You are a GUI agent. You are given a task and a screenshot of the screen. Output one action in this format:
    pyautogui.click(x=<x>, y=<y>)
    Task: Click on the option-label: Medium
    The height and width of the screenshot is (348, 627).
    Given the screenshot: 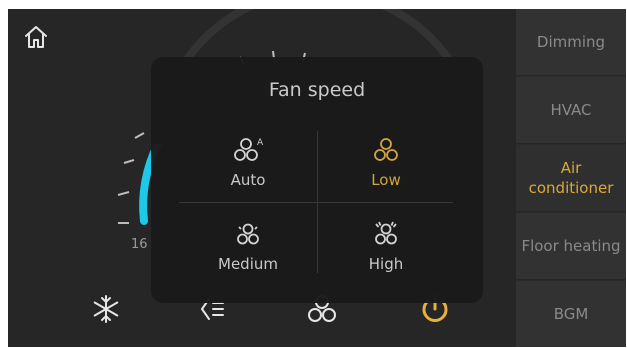 What is the action you would take?
    pyautogui.click(x=248, y=264)
    